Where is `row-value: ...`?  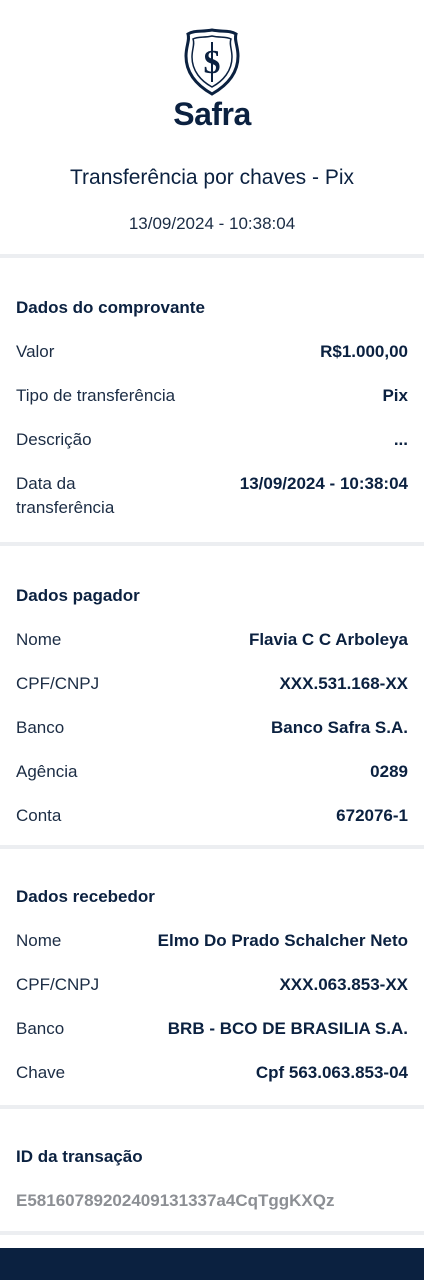 row-value: ... is located at coordinates (400, 439).